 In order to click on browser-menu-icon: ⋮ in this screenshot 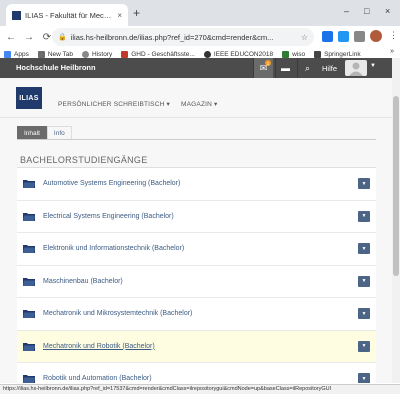, I will do `click(393, 35)`.